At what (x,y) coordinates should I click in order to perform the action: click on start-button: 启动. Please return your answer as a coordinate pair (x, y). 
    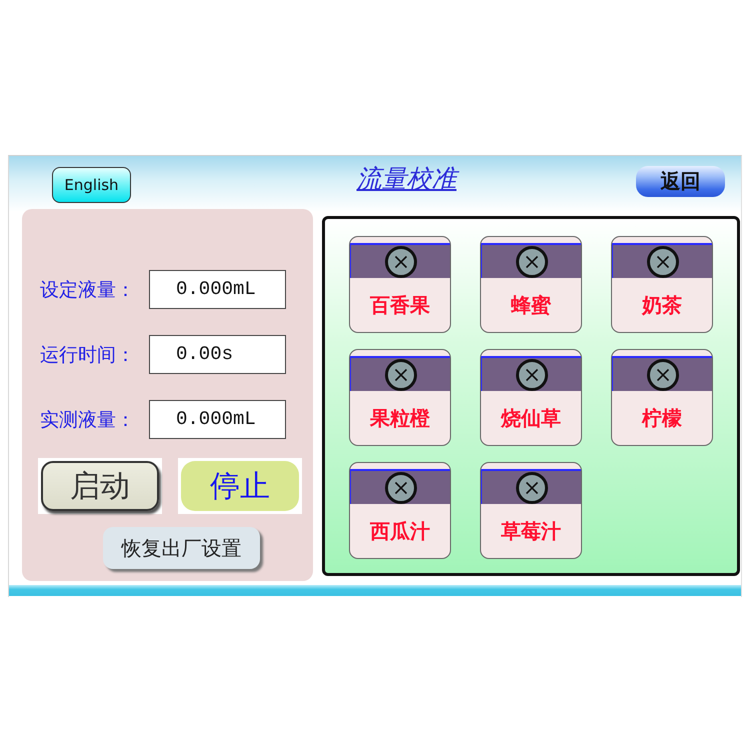
    Looking at the image, I should click on (100, 486).